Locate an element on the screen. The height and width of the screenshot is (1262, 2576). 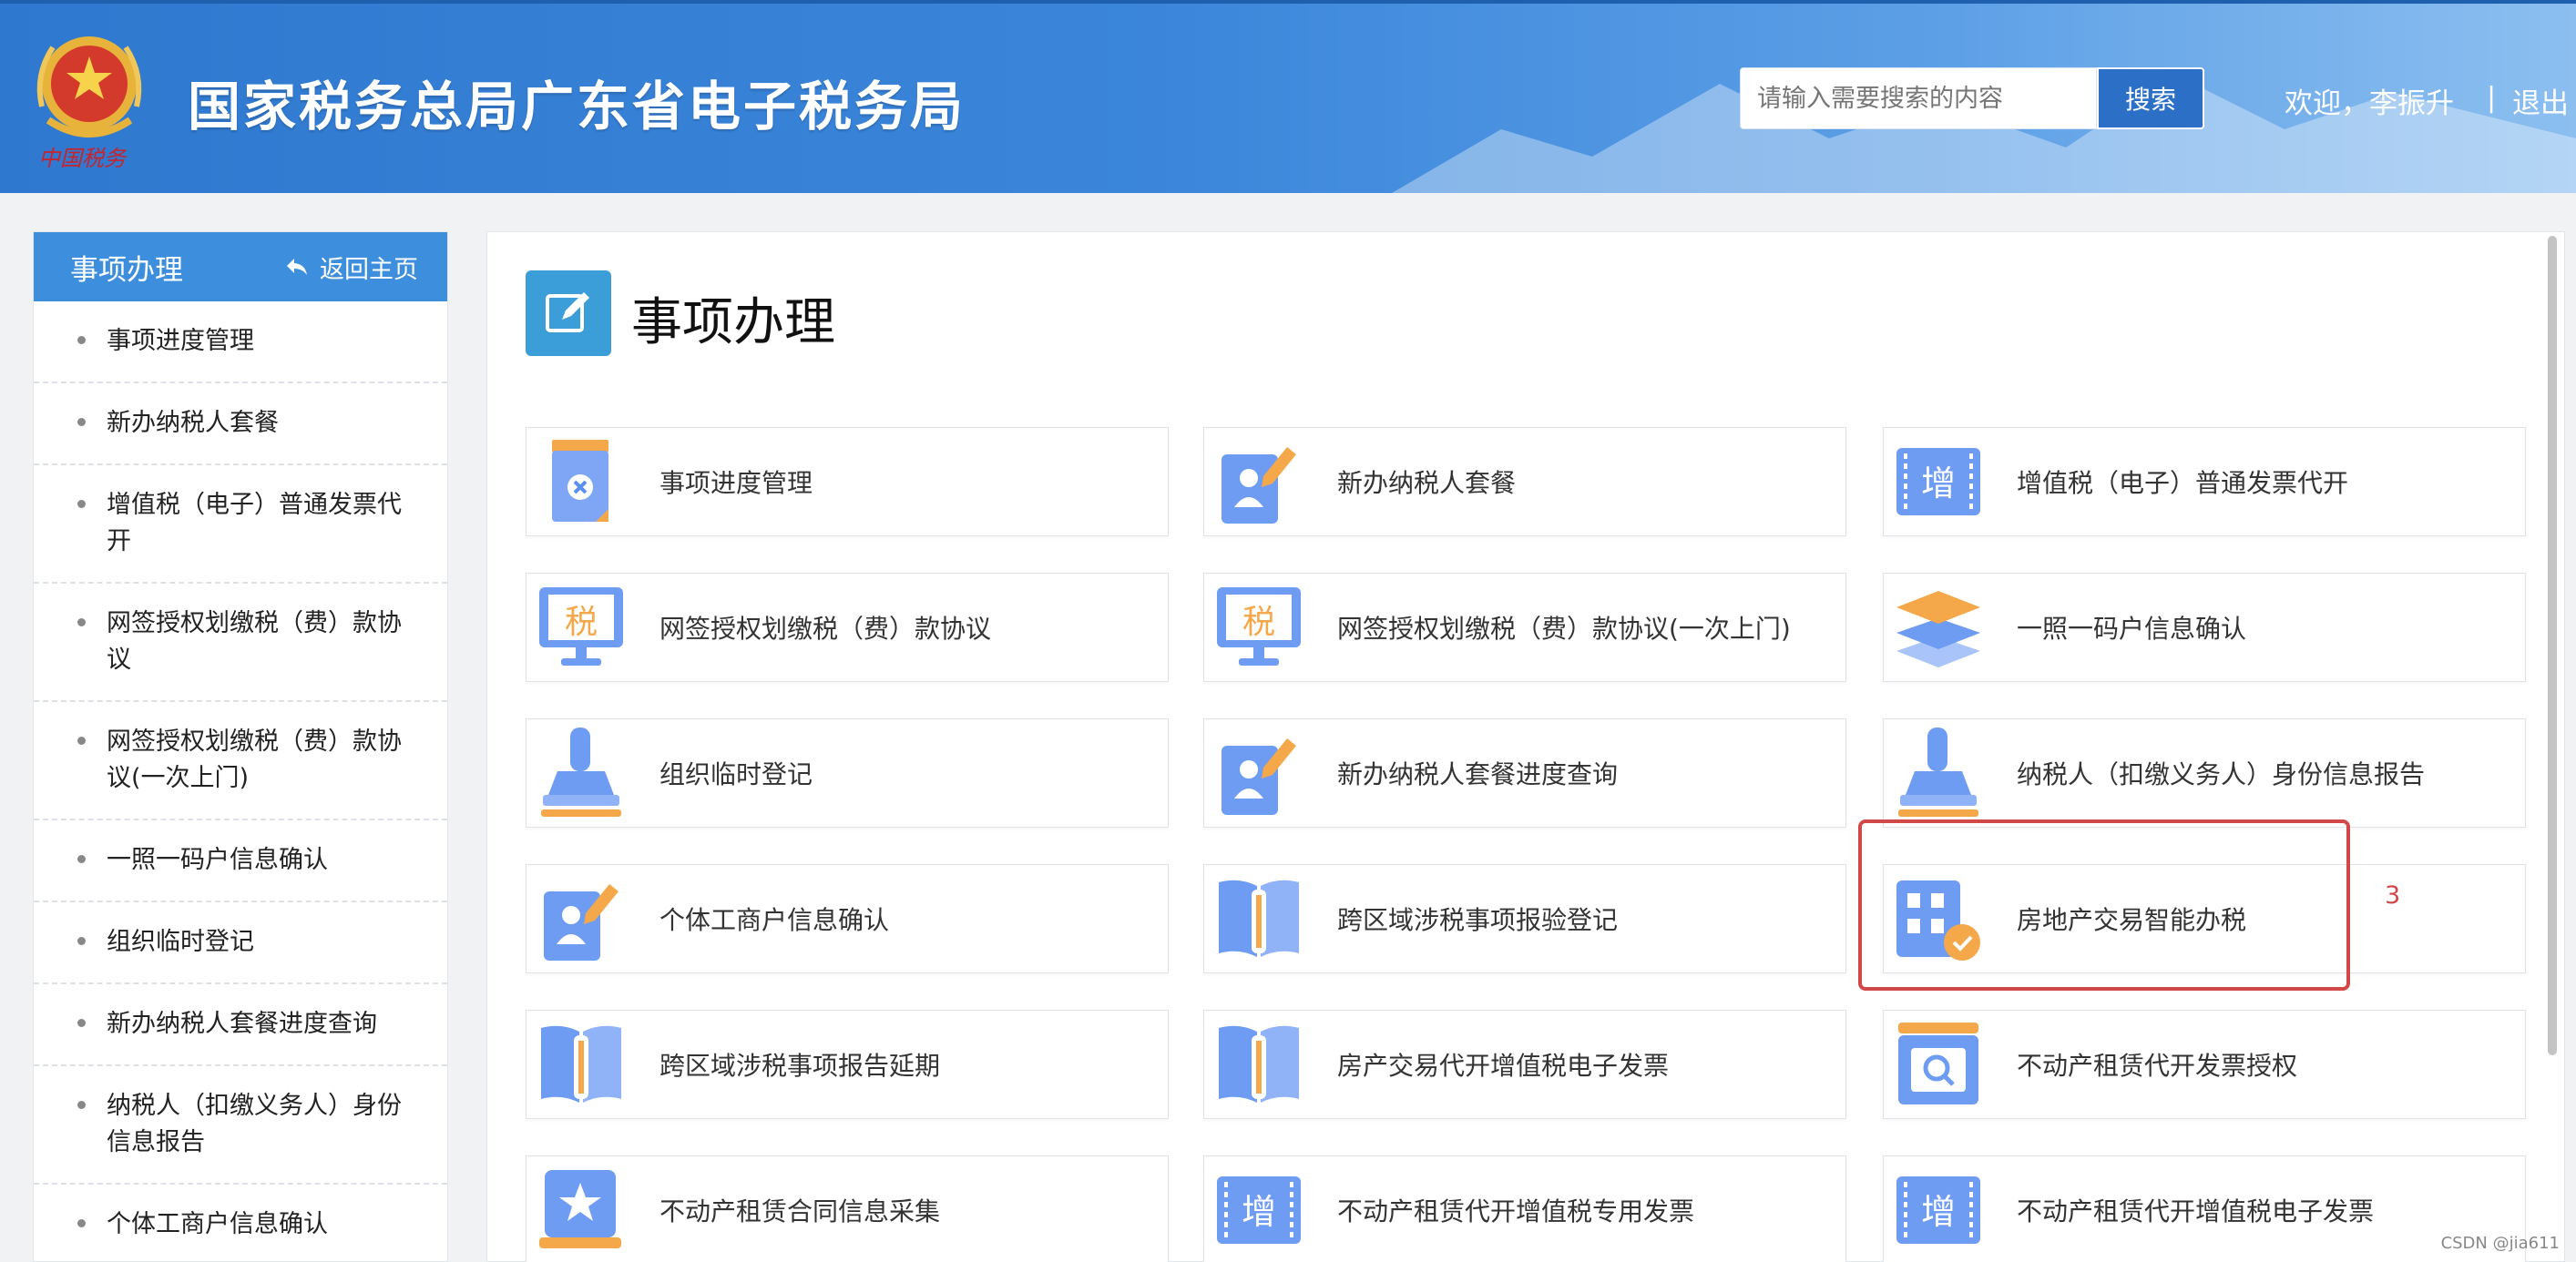
sidebar-item: 个体工商户信息确认 is located at coordinates (241, 1224).